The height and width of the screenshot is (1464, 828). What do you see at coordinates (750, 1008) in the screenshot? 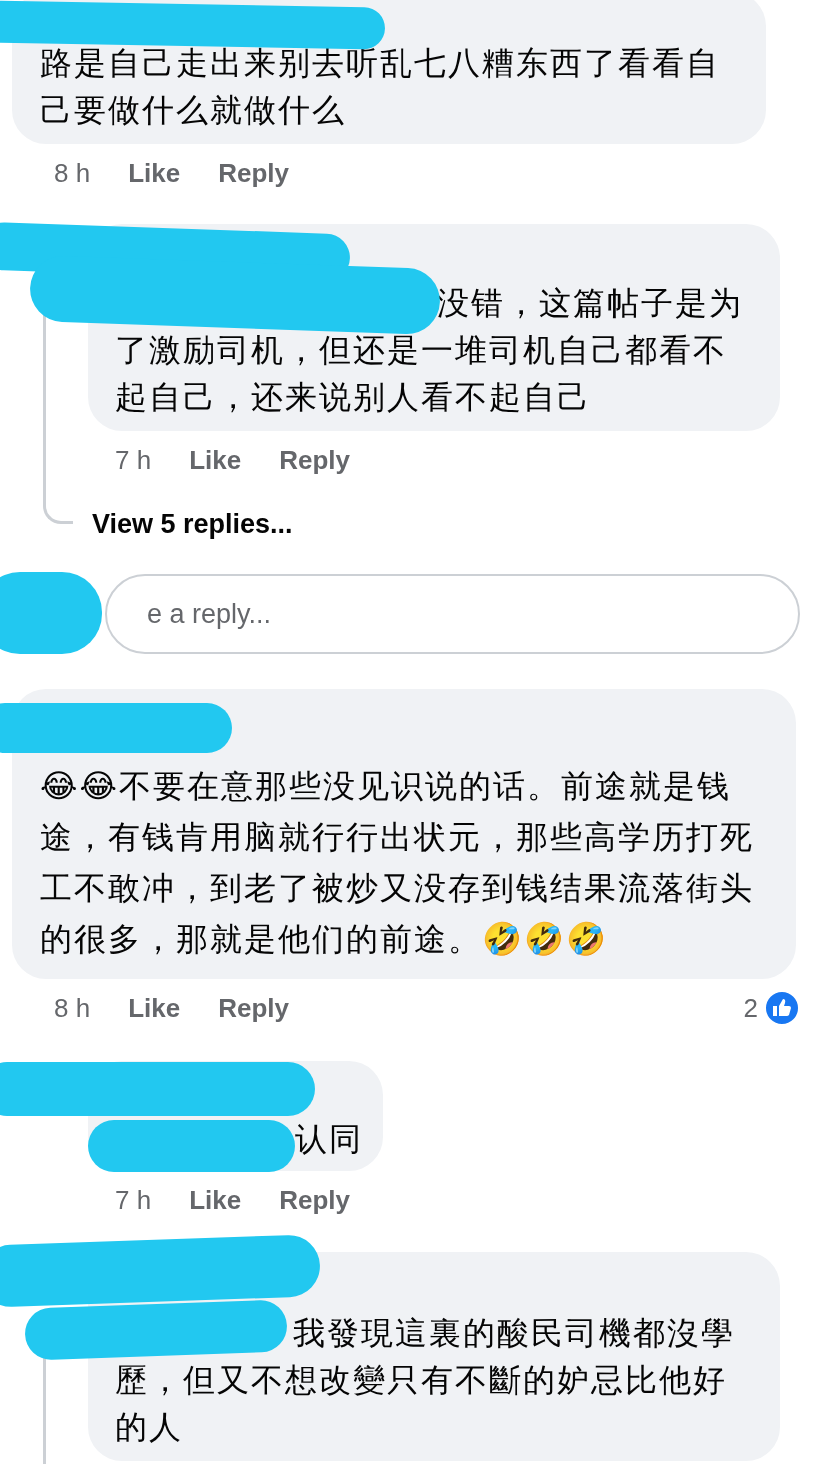
I see `reaction-count: 2` at bounding box center [750, 1008].